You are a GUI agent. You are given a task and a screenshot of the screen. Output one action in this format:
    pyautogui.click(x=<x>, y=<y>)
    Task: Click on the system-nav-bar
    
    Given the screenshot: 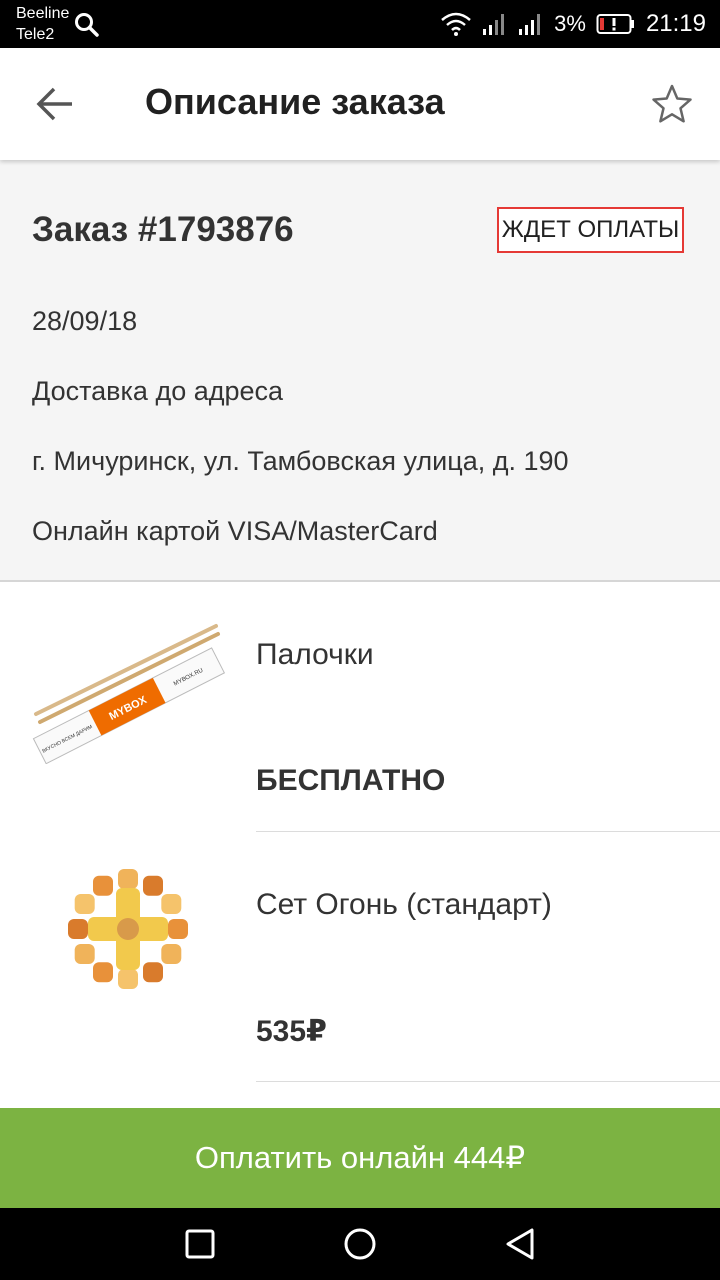 What is the action you would take?
    pyautogui.click(x=360, y=1244)
    